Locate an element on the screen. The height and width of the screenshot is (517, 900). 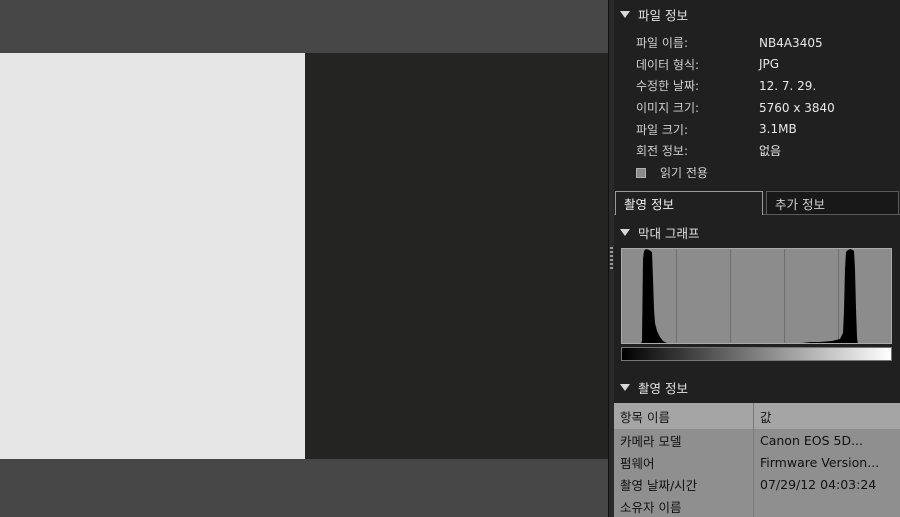
info-tabs: 촬영 정보 추가 정보 is located at coordinates (757, 203).